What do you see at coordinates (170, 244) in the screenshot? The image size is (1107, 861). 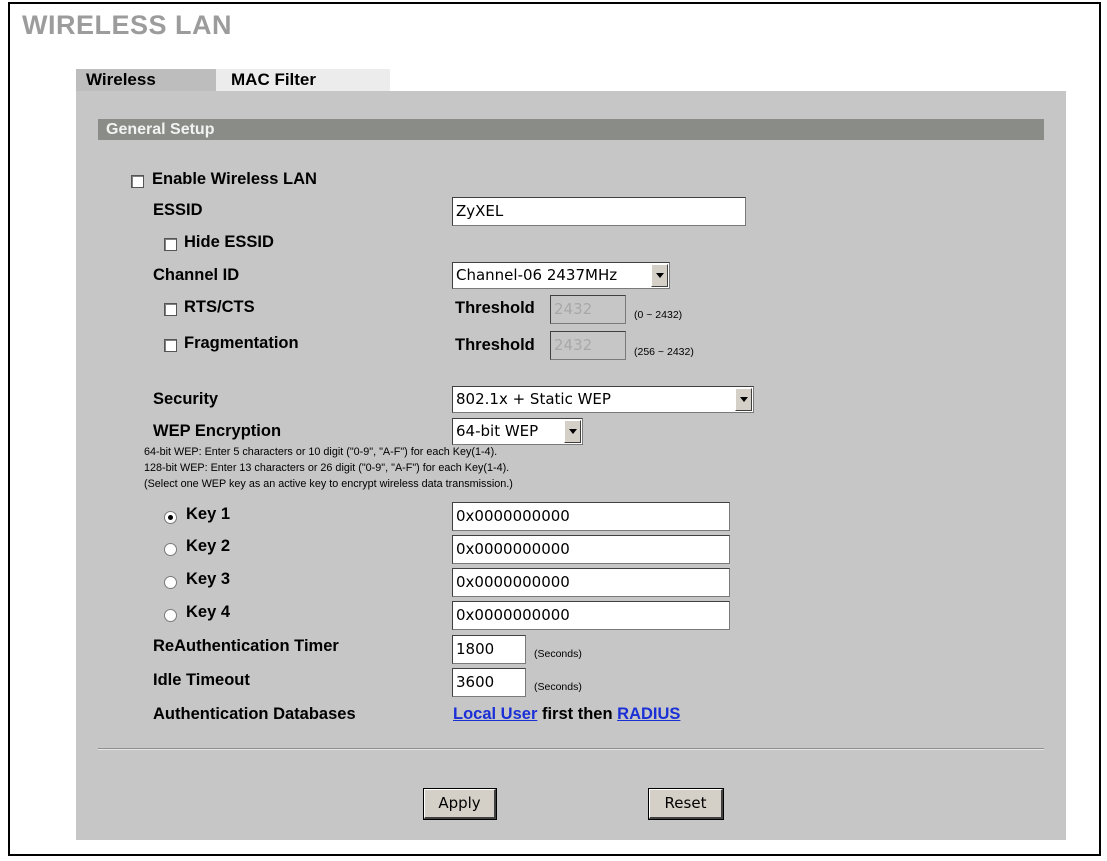 I see `hide-essid-checkbox` at bounding box center [170, 244].